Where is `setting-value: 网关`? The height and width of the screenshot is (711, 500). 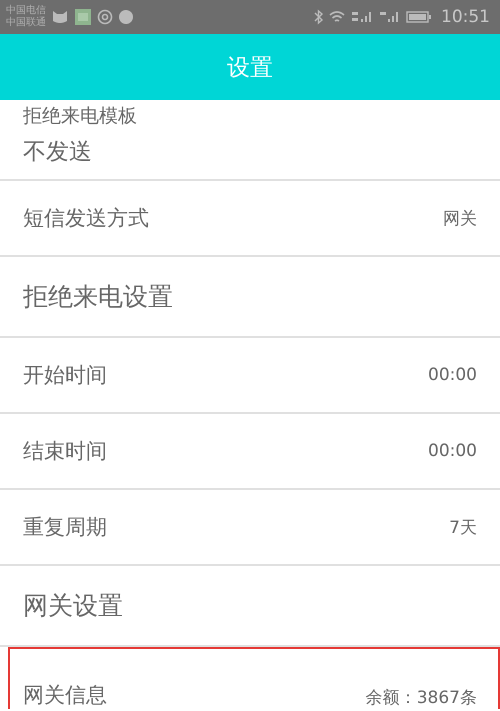 setting-value: 网关 is located at coordinates (460, 219).